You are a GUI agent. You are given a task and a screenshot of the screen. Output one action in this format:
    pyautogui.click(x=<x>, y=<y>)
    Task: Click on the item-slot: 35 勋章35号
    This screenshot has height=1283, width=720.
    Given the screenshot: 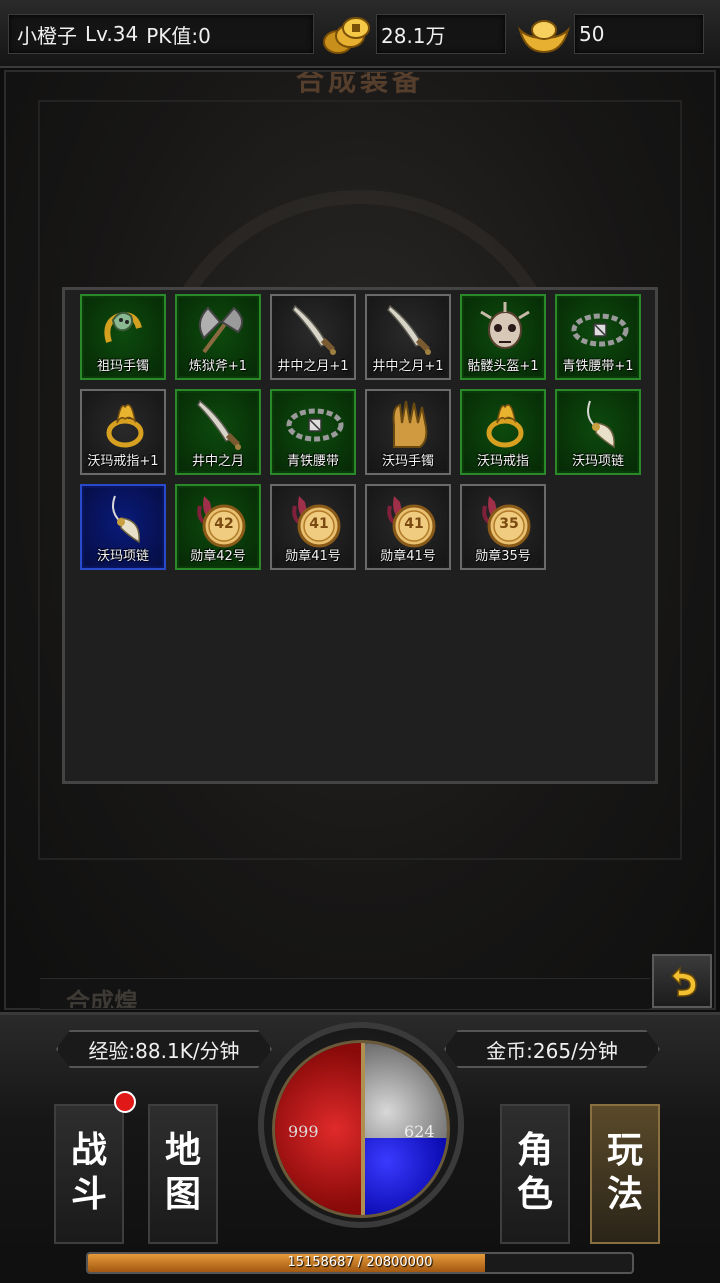 What is the action you would take?
    pyautogui.click(x=503, y=527)
    